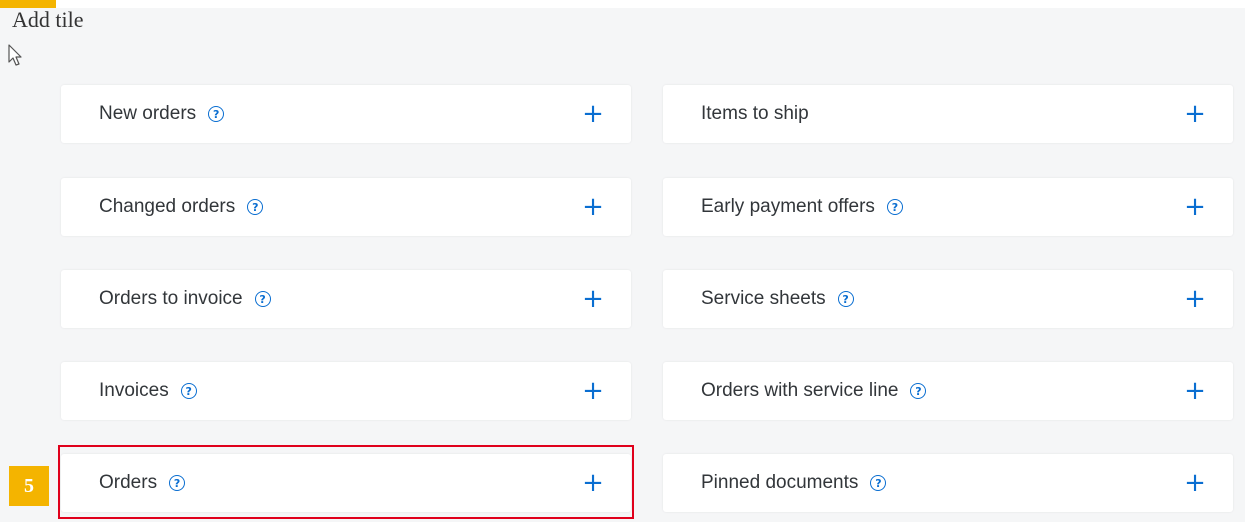 This screenshot has width=1245, height=522. Describe the element at coordinates (800, 390) in the screenshot. I see `tile-label: Orders with service line` at that location.